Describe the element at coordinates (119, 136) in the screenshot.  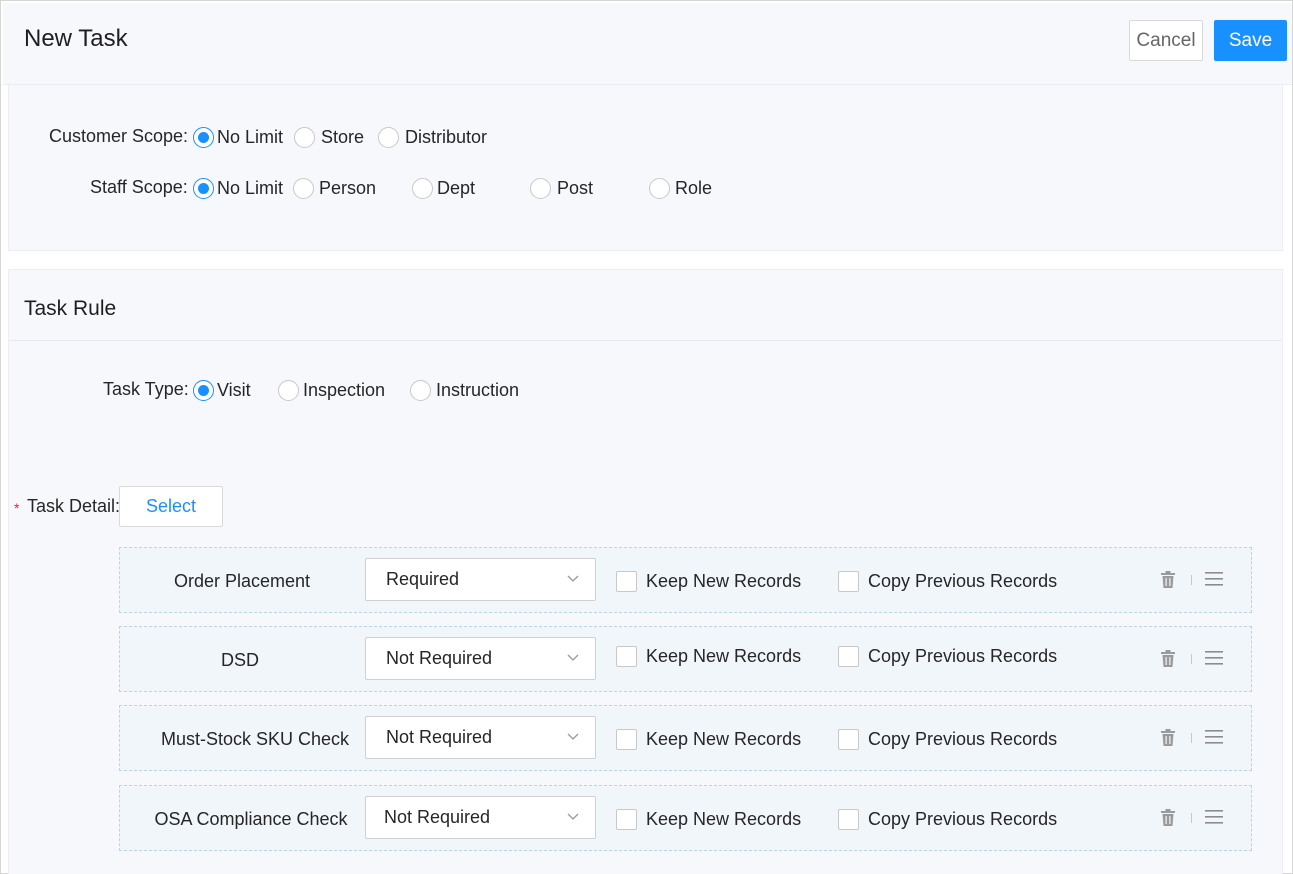
I see `customer-scope-label: Customer Scope:` at that location.